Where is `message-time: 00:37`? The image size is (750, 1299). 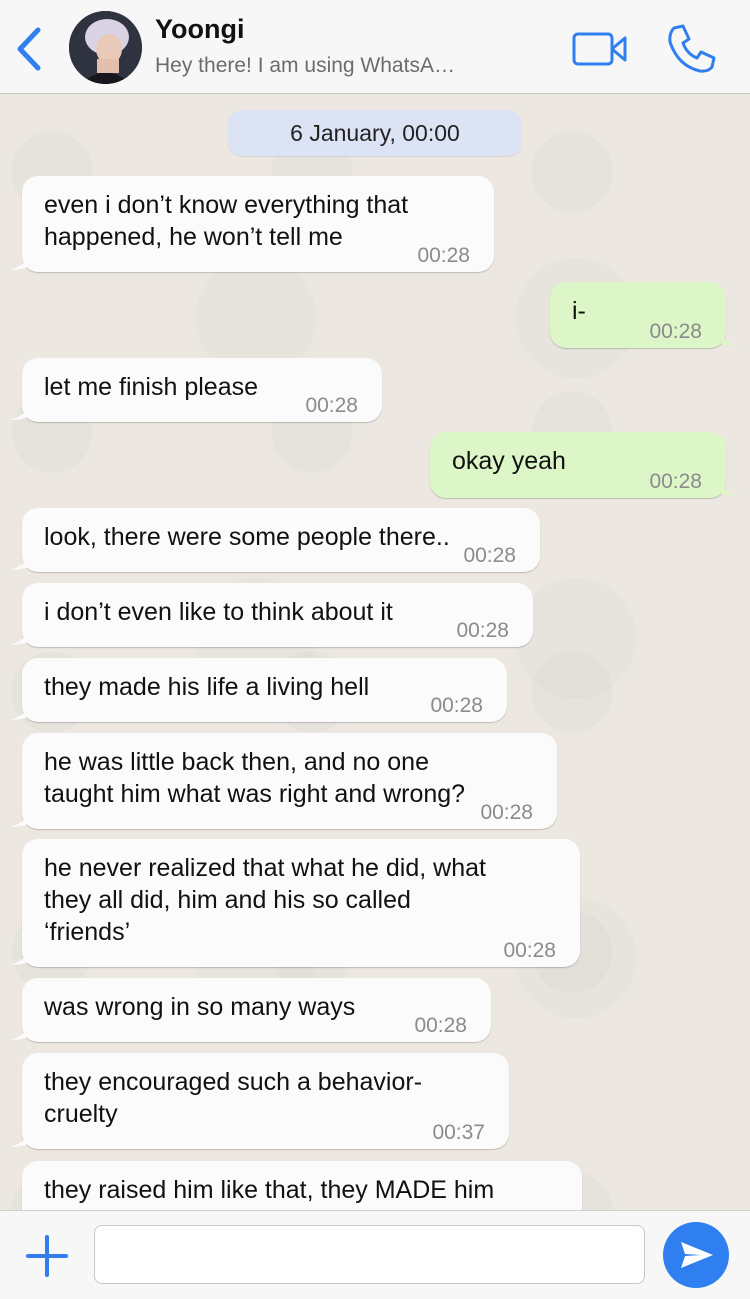
message-time: 00:37 is located at coordinates (458, 1132).